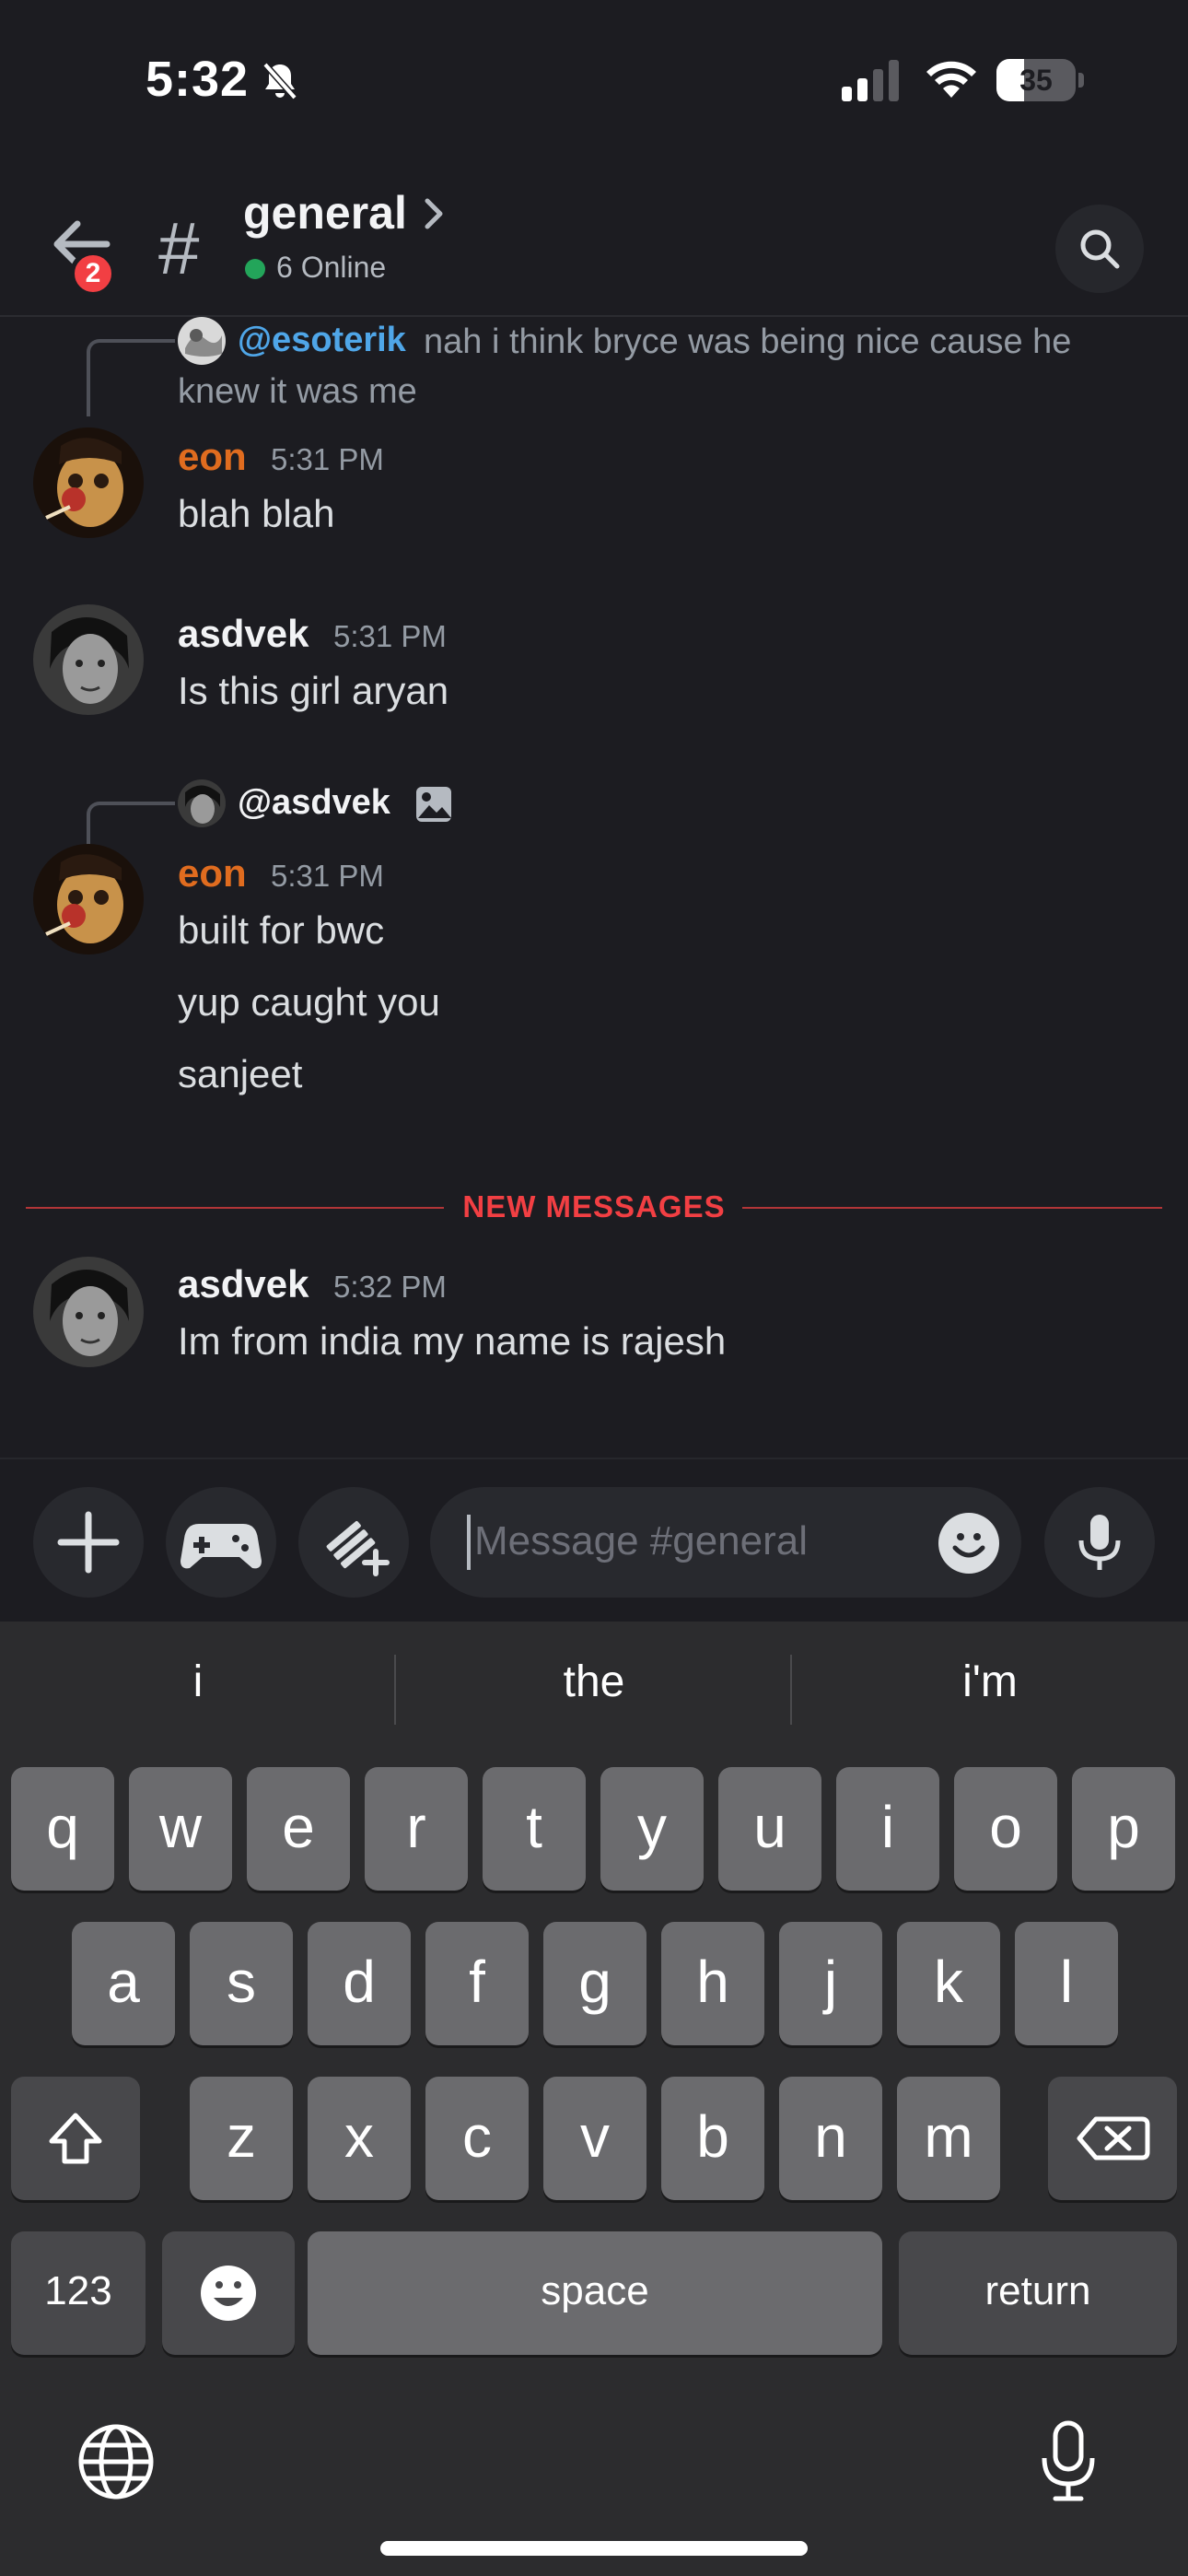 This screenshot has height=2576, width=1188. What do you see at coordinates (433, 804) in the screenshot?
I see `image-icon` at bounding box center [433, 804].